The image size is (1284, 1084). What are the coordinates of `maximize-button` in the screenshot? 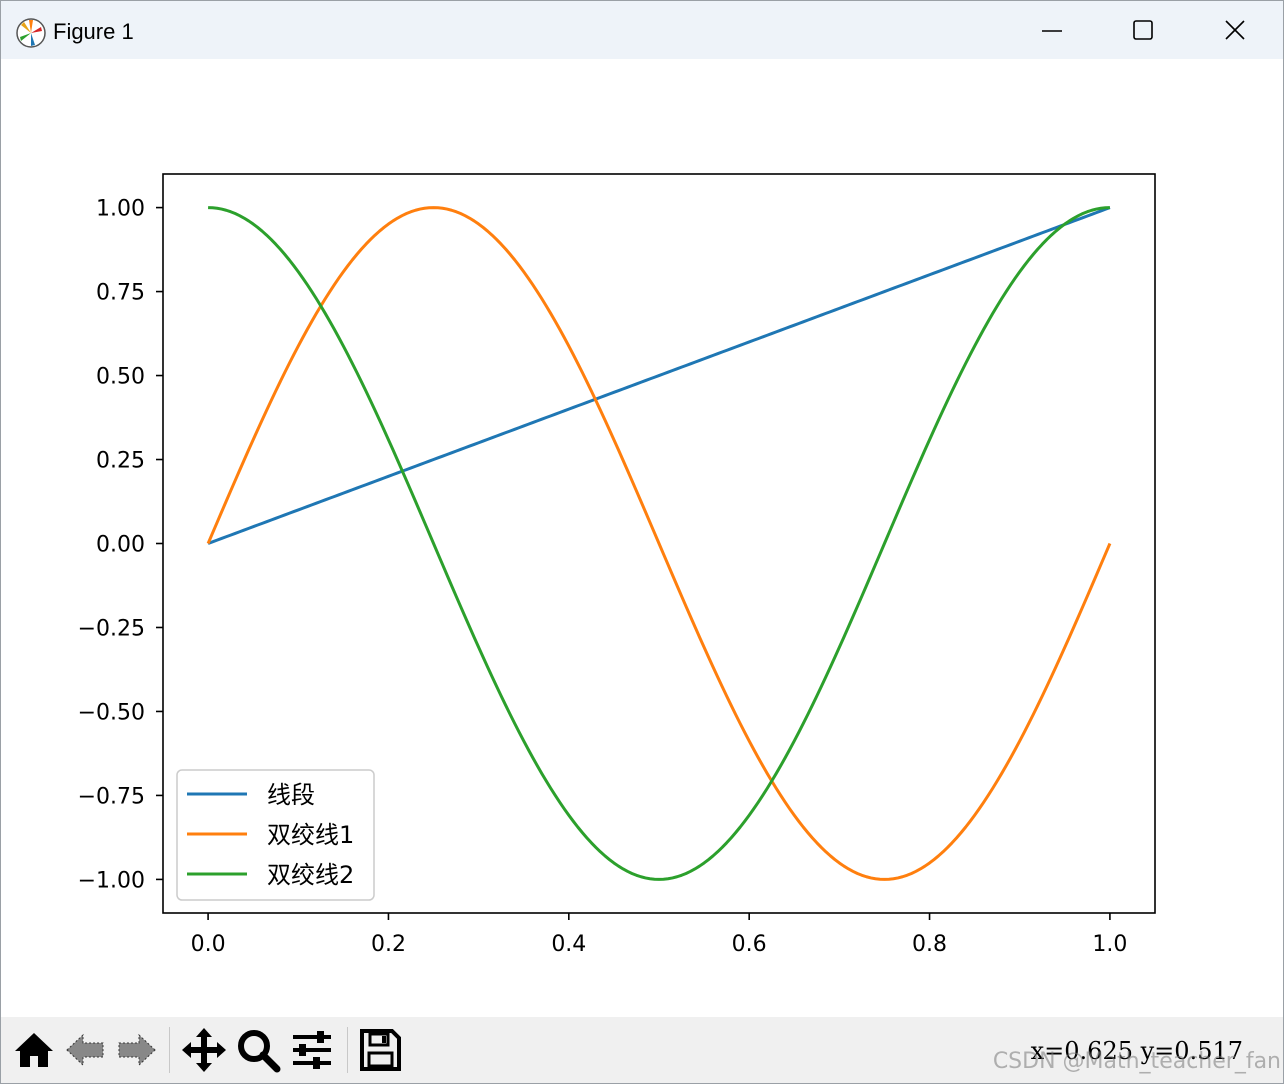 It's located at (1143, 30).